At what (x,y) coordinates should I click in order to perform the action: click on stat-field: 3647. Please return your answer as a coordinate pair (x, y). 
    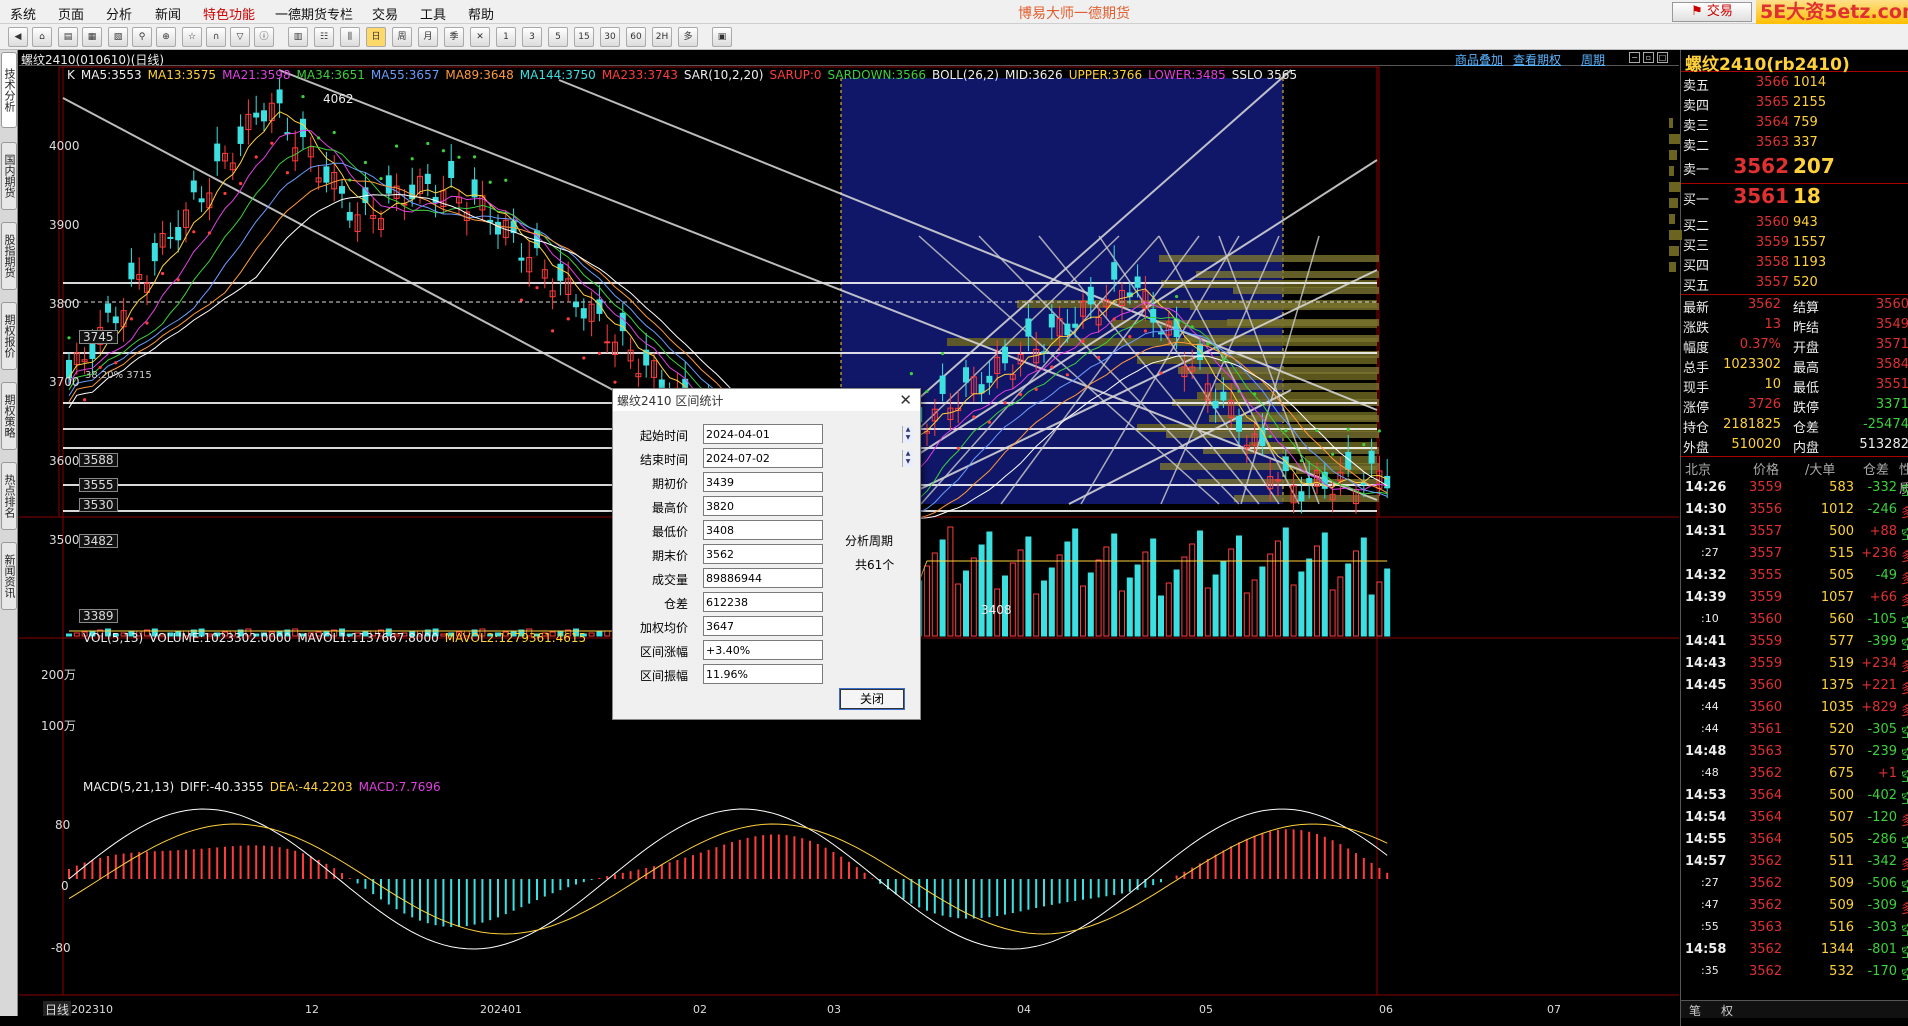
    Looking at the image, I should click on (763, 626).